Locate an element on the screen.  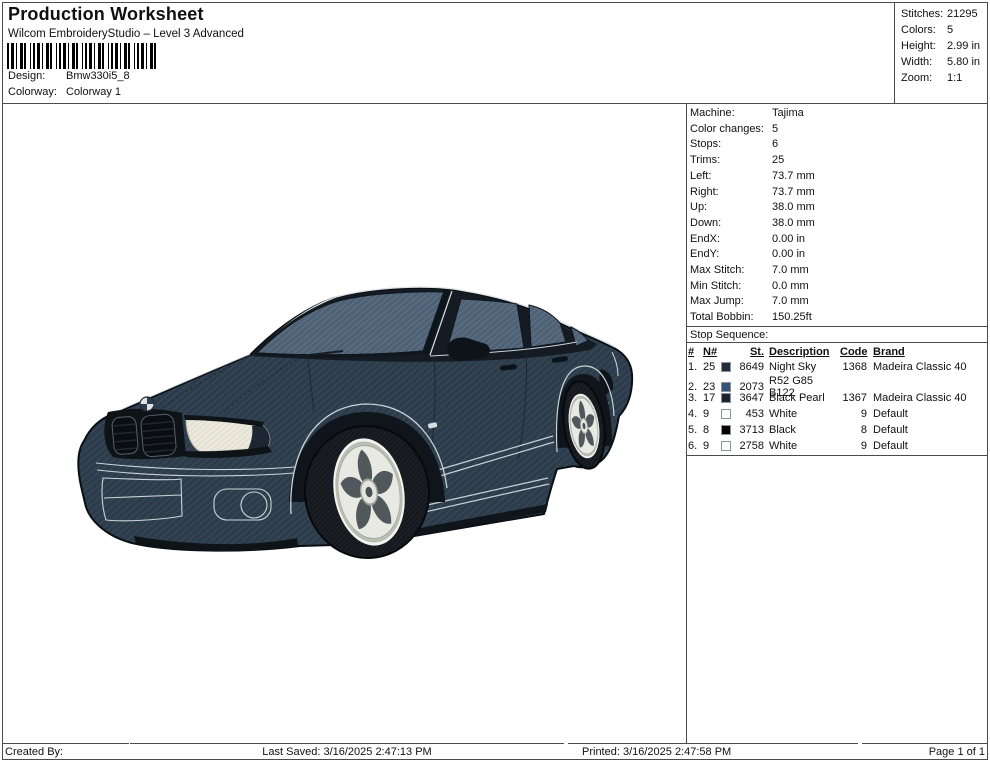
machine-info-row: Max Stitch: 7.0 mm is located at coordinates (838, 271).